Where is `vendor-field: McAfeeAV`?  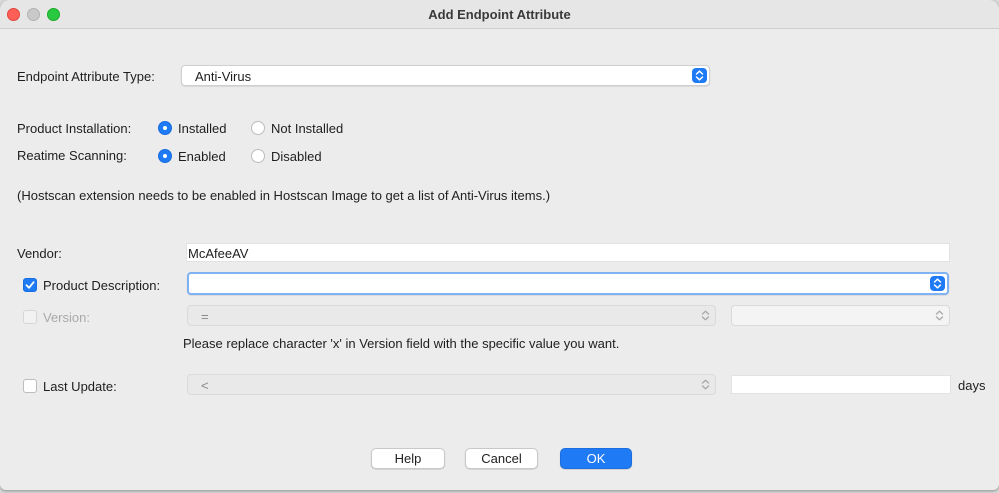
vendor-field: McAfeeAV is located at coordinates (568, 252).